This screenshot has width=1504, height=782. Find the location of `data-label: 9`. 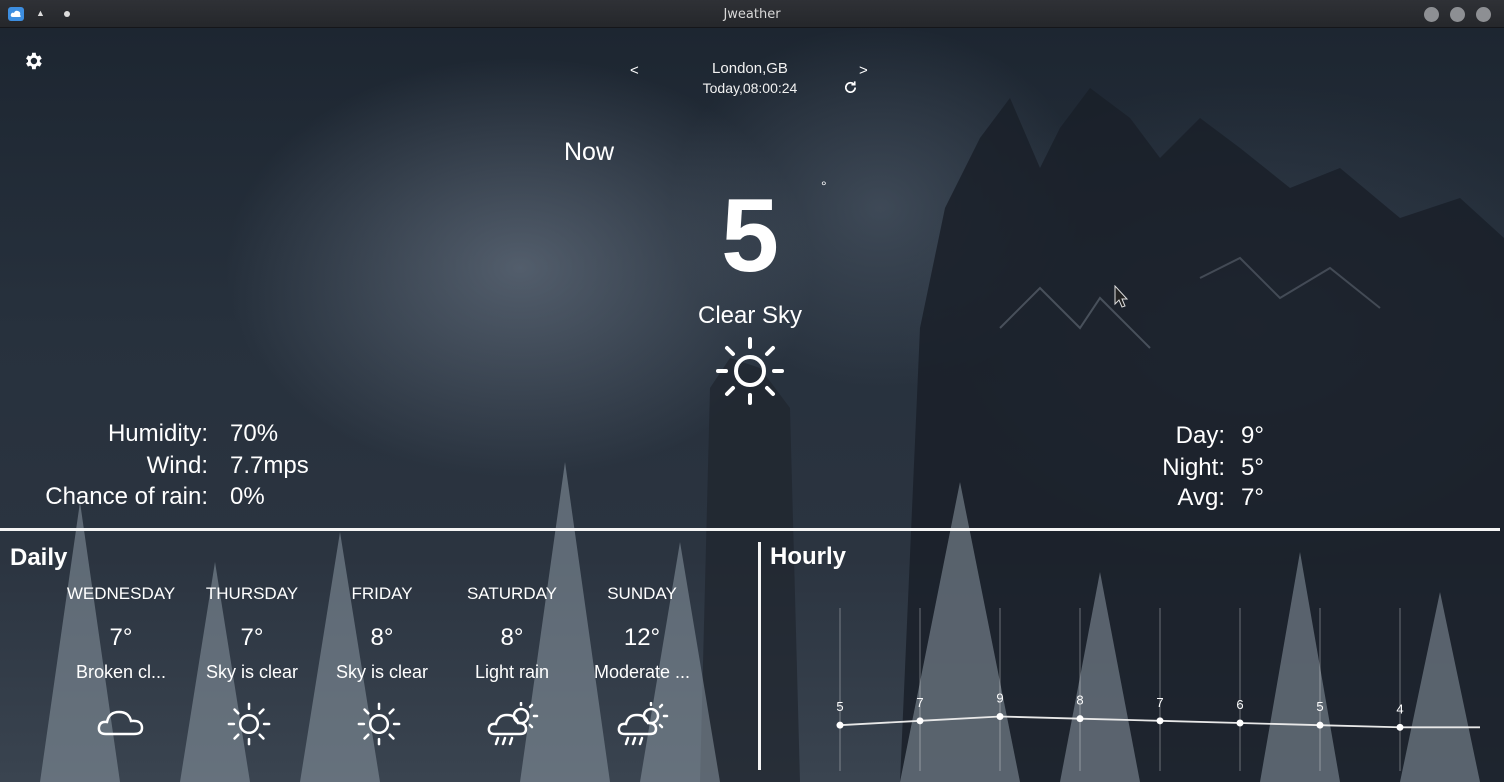

data-label: 9 is located at coordinates (999, 698).